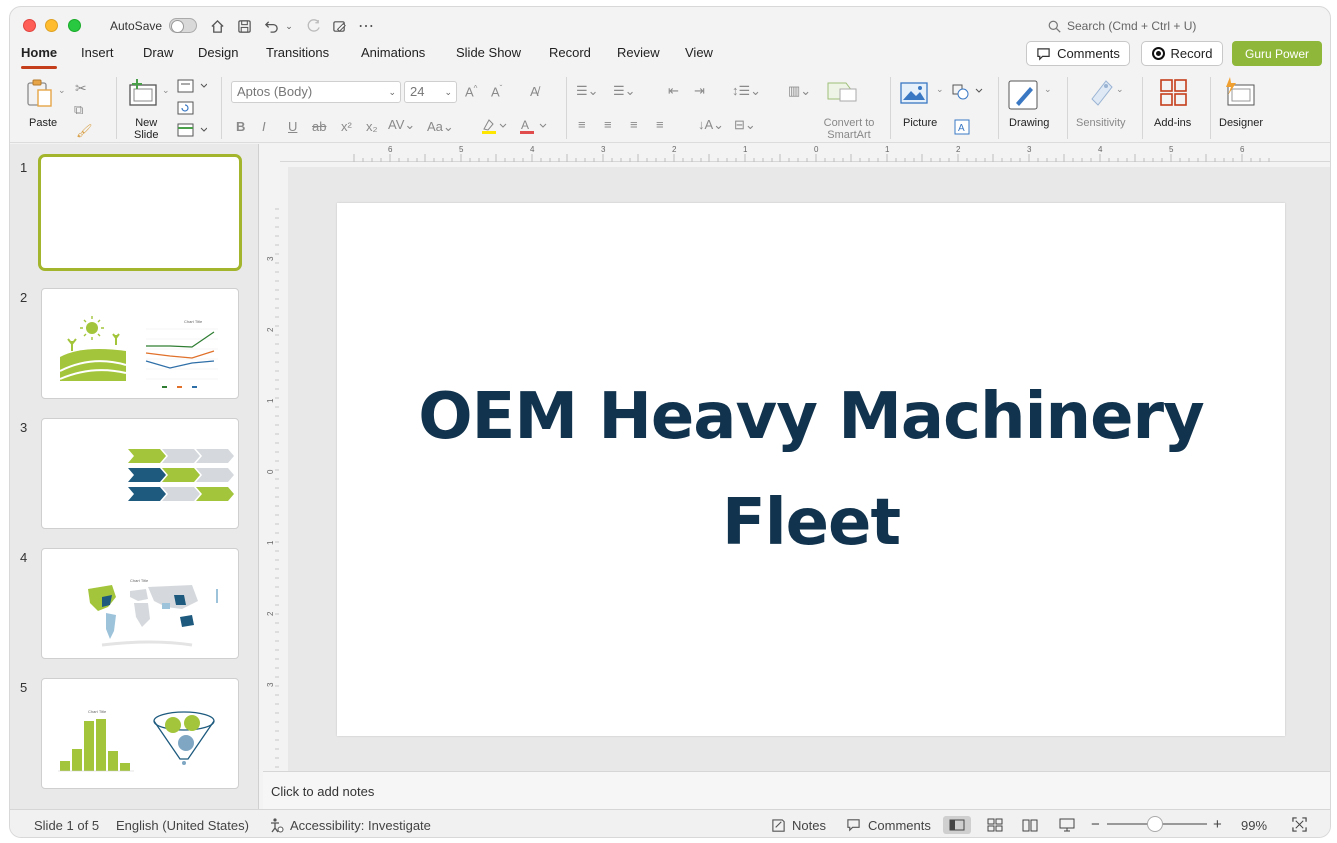 Image resolution: width=1337 pixels, height=843 pixels. I want to click on thumb-chart-title: Chart Title, so click(139, 580).